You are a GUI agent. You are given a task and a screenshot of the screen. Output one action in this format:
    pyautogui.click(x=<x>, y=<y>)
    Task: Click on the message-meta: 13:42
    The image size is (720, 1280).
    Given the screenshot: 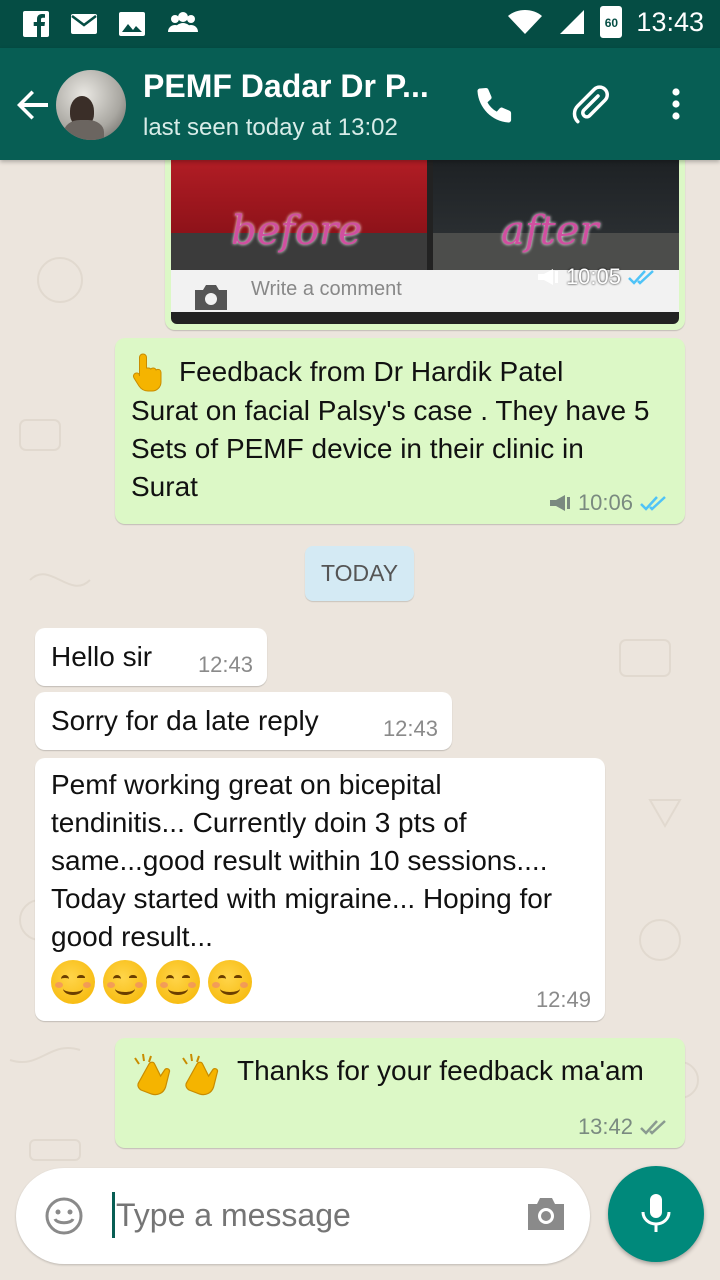 What is the action you would take?
    pyautogui.click(x=624, y=1127)
    